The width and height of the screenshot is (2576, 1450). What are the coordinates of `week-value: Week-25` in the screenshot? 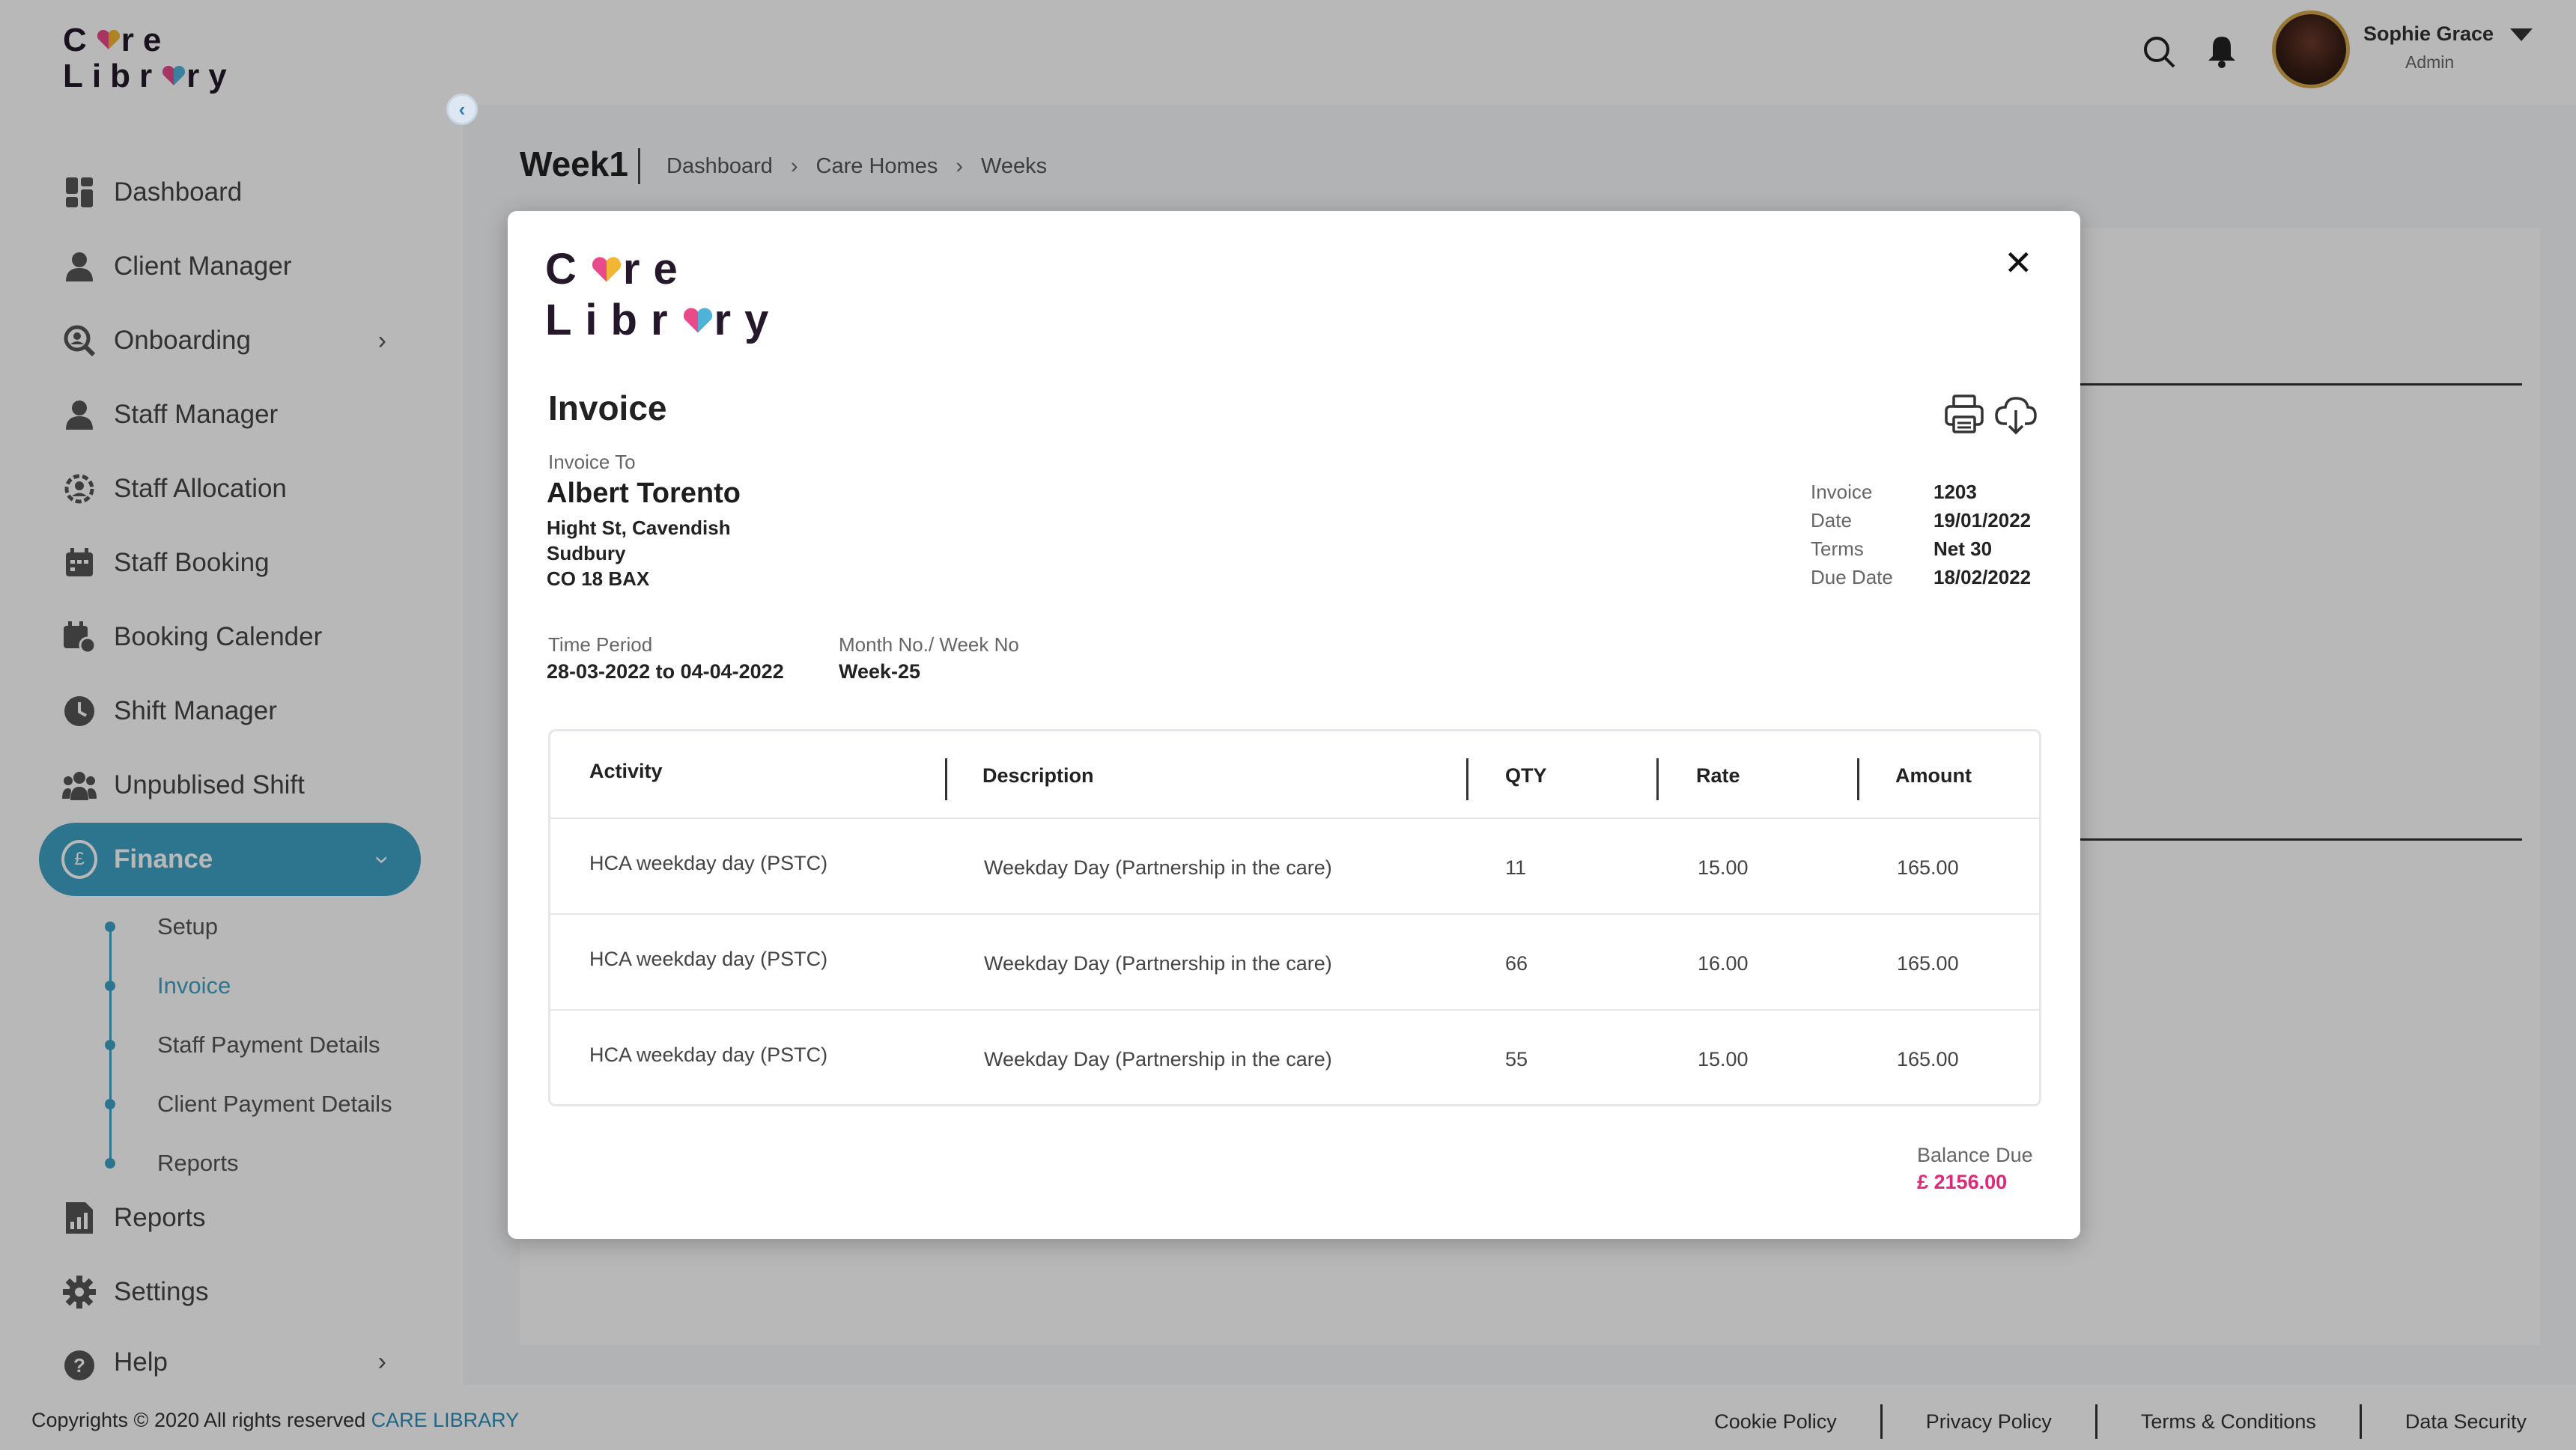 It's located at (880, 671).